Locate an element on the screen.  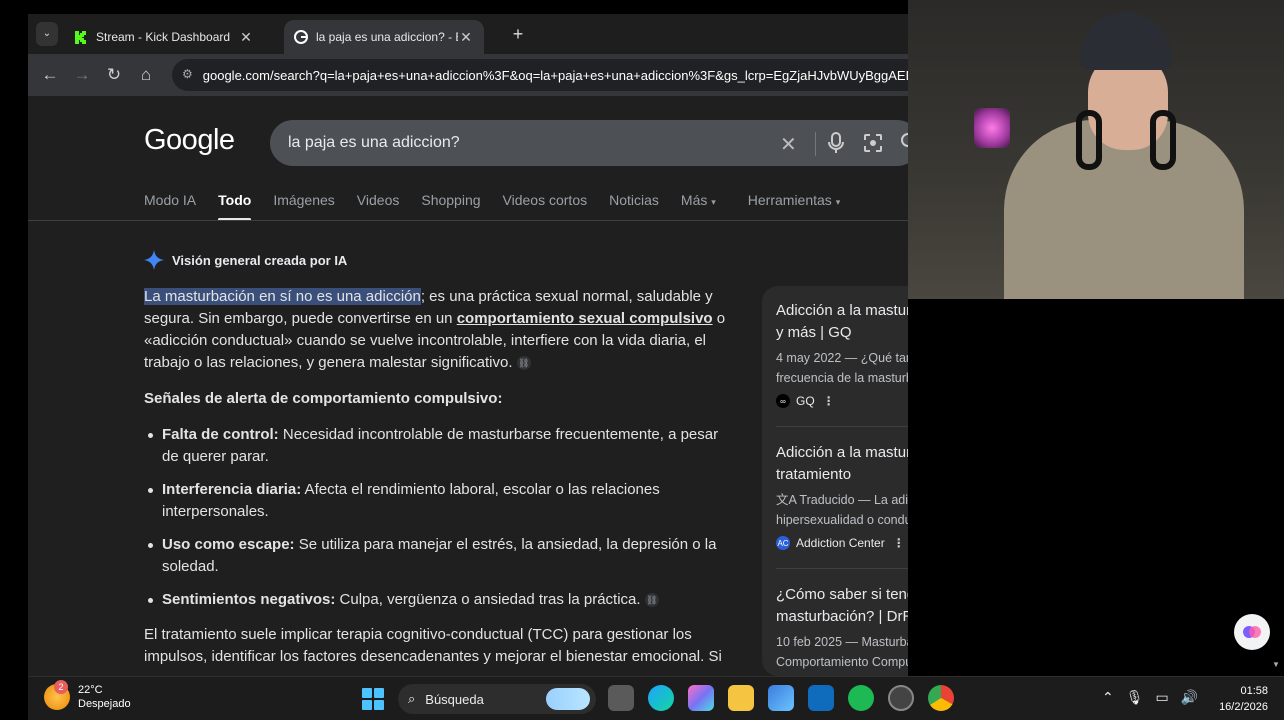
ai-overview-title: Visión general creada por IA is located at coordinates (260, 260).